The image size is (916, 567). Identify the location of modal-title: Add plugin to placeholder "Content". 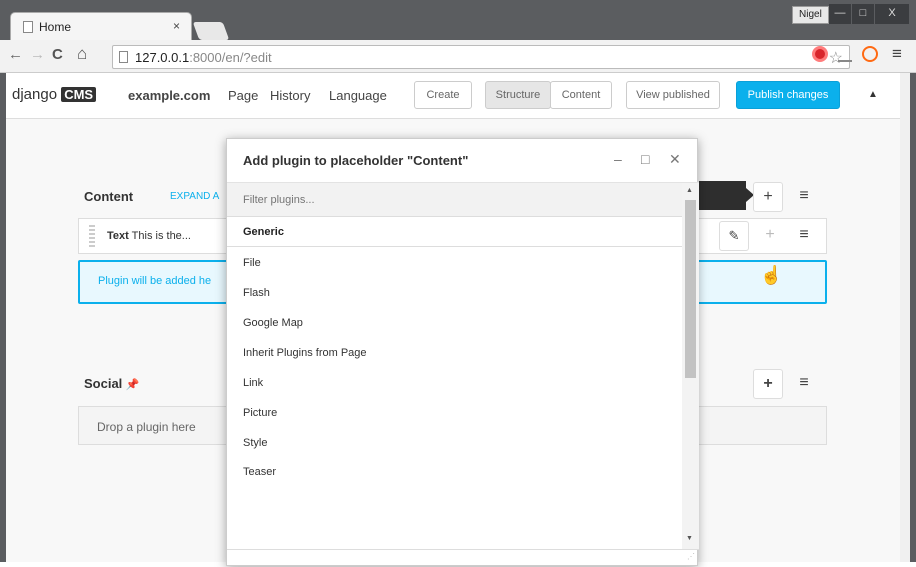
(356, 160).